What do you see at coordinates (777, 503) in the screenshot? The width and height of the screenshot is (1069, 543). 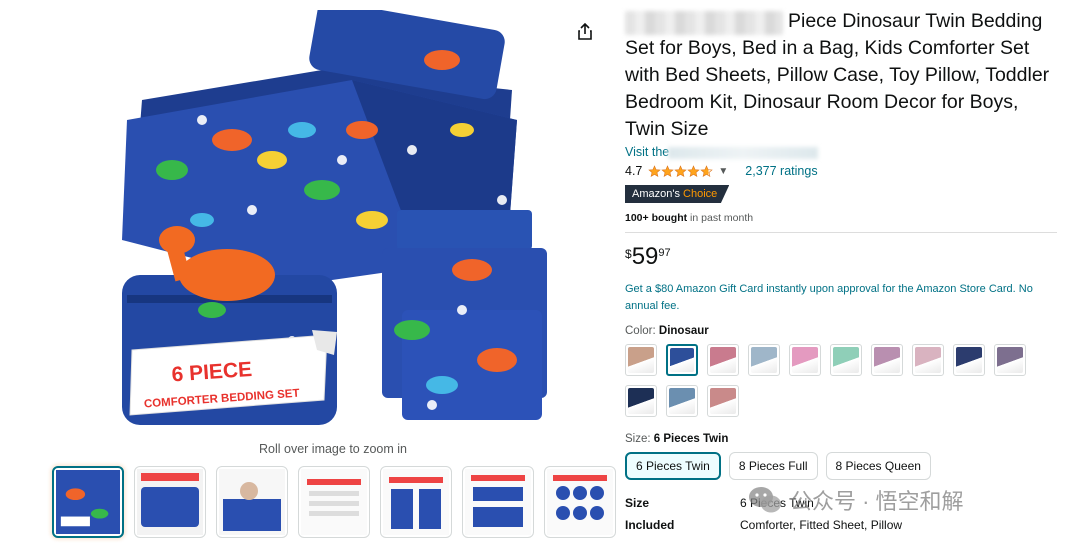 I see `spec-value: 6 Pieces Twin` at bounding box center [777, 503].